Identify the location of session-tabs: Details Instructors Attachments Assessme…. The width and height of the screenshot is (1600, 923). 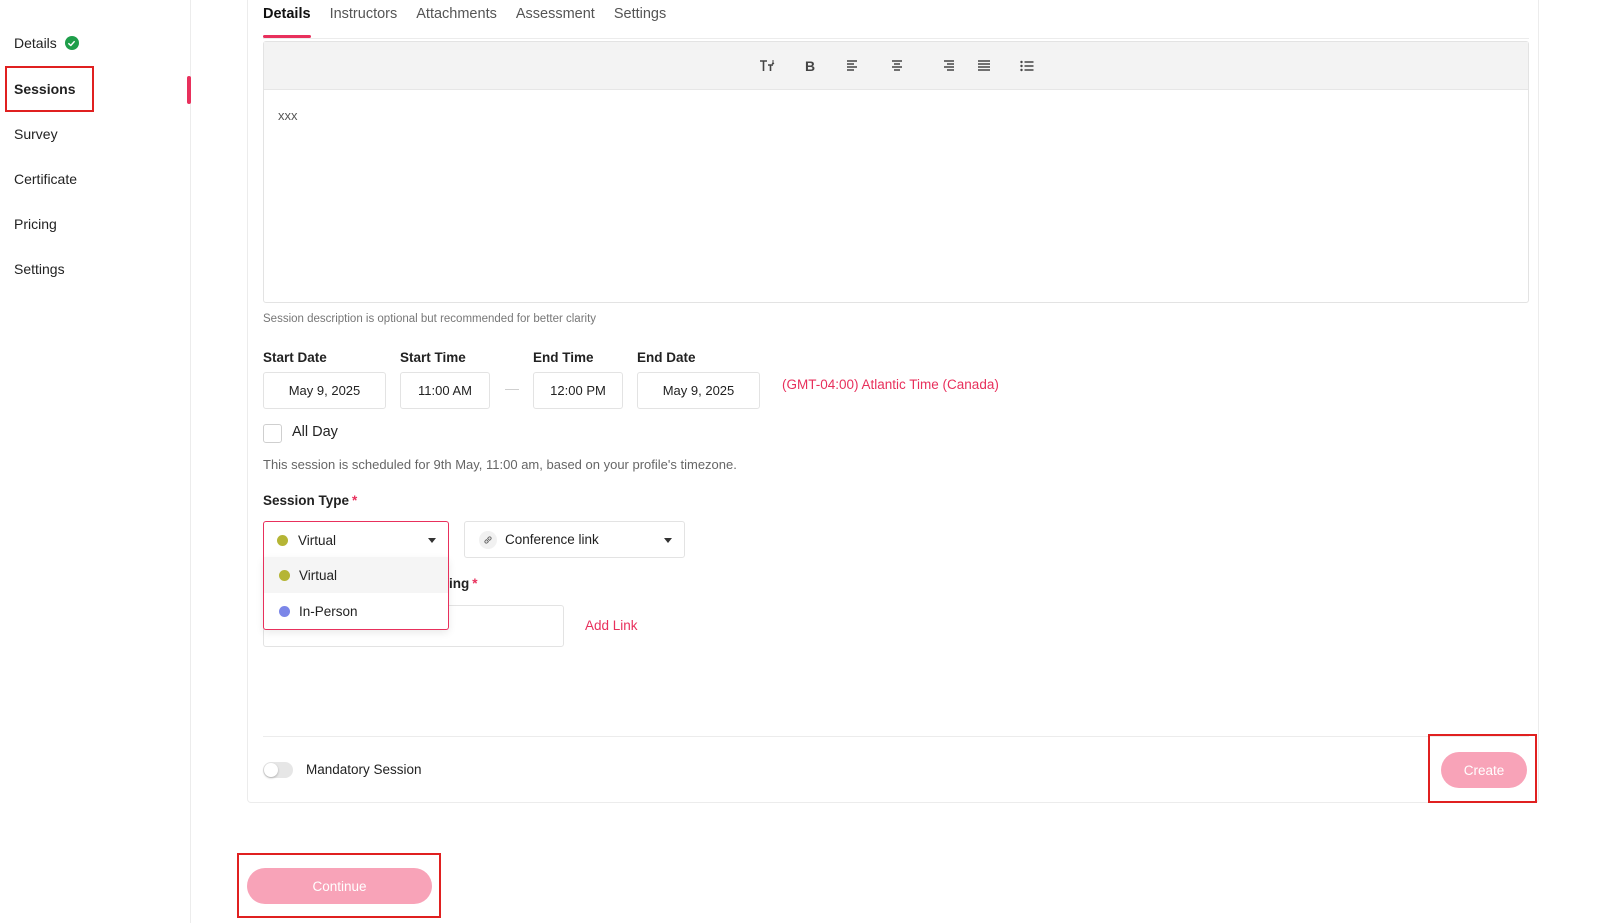
(474, 19).